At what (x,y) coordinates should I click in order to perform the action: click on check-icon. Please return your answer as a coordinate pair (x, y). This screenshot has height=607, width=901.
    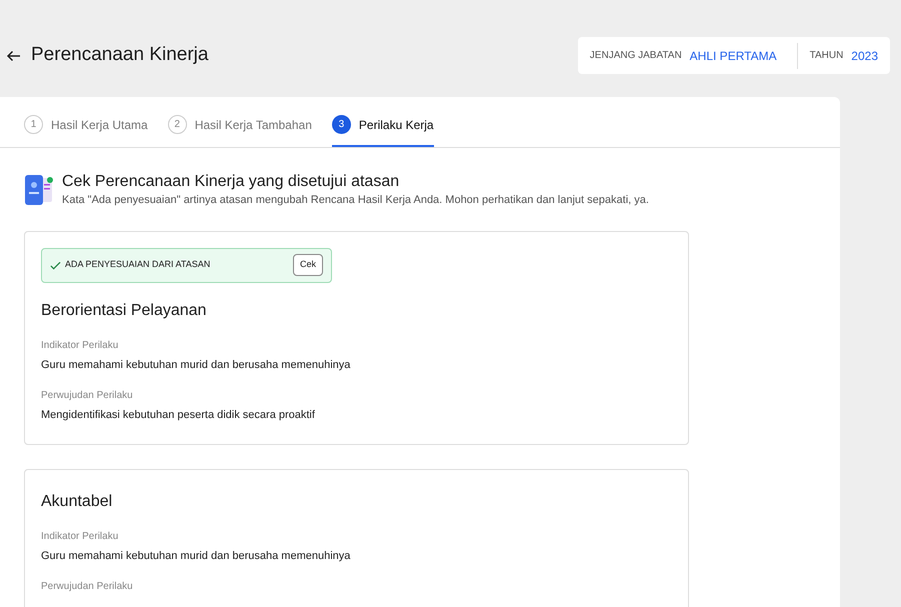
    Looking at the image, I should click on (55, 265).